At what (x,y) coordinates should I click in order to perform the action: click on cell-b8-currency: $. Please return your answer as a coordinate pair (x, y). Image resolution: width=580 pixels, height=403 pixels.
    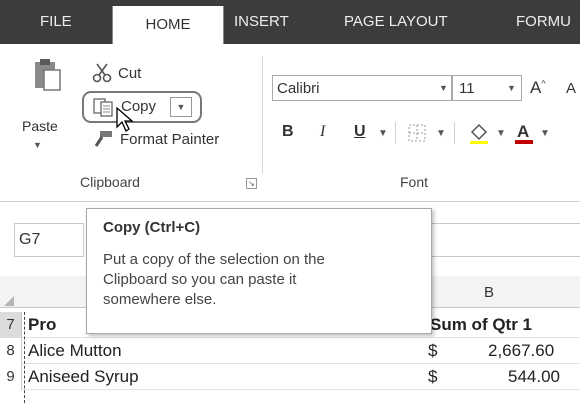
    Looking at the image, I should click on (433, 350).